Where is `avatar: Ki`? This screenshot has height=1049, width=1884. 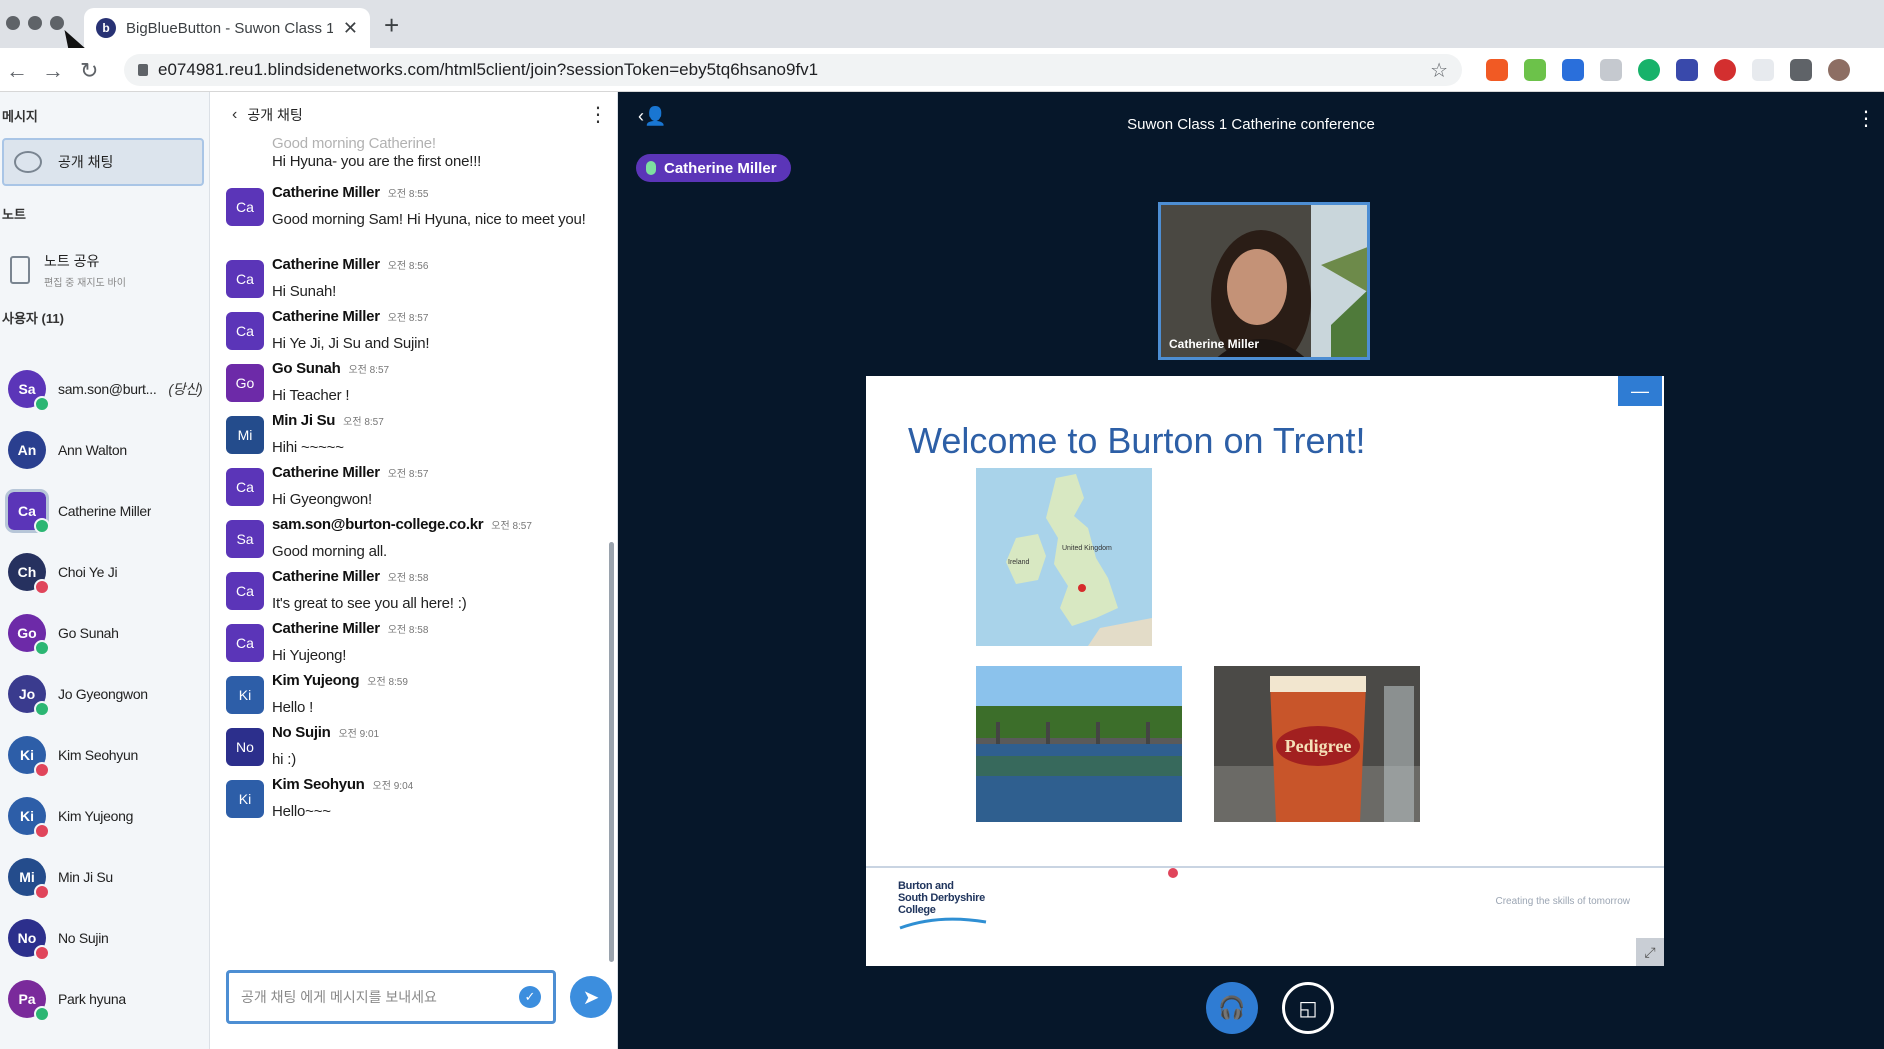 avatar: Ki is located at coordinates (29, 818).